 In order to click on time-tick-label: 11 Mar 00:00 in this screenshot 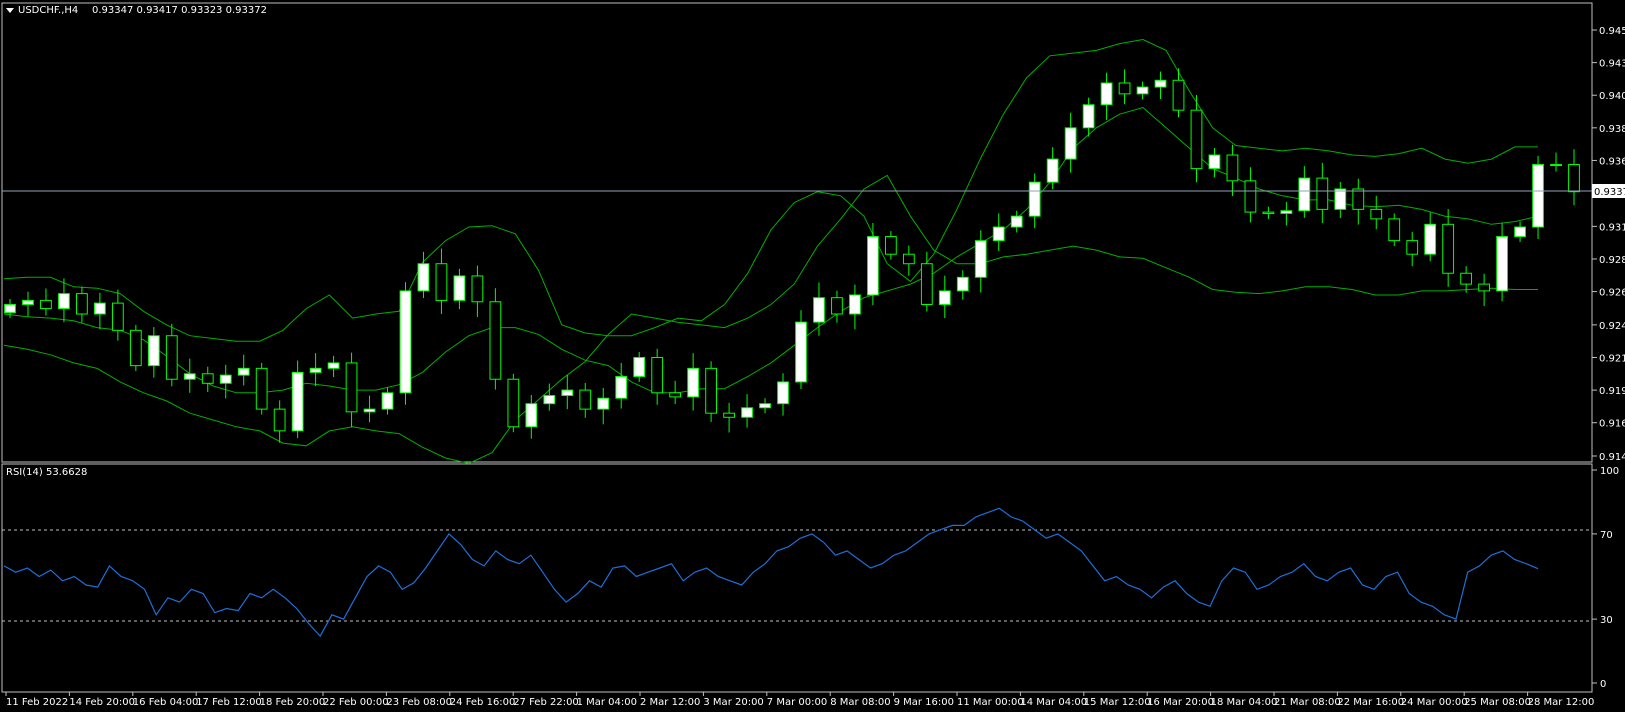, I will do `click(990, 702)`.